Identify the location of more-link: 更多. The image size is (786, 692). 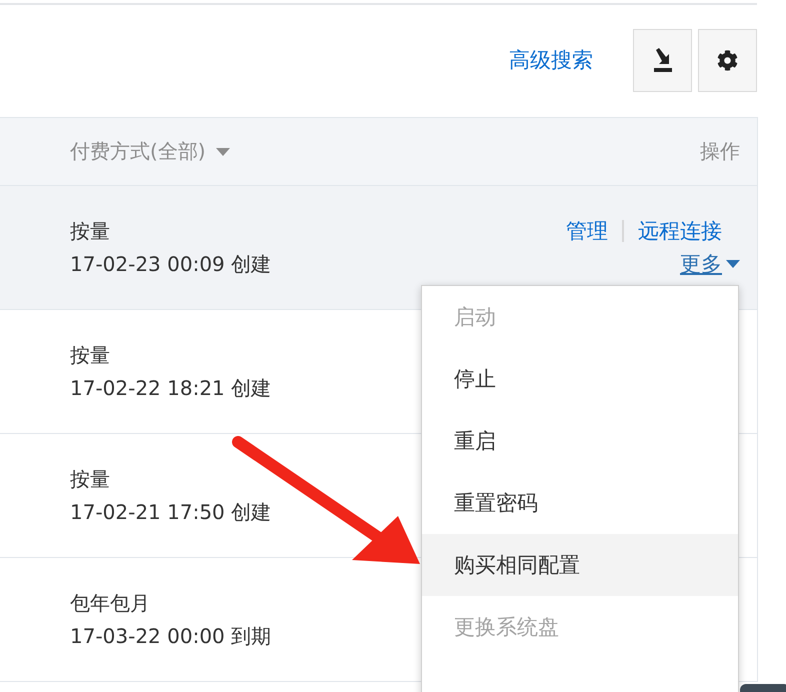
(710, 264).